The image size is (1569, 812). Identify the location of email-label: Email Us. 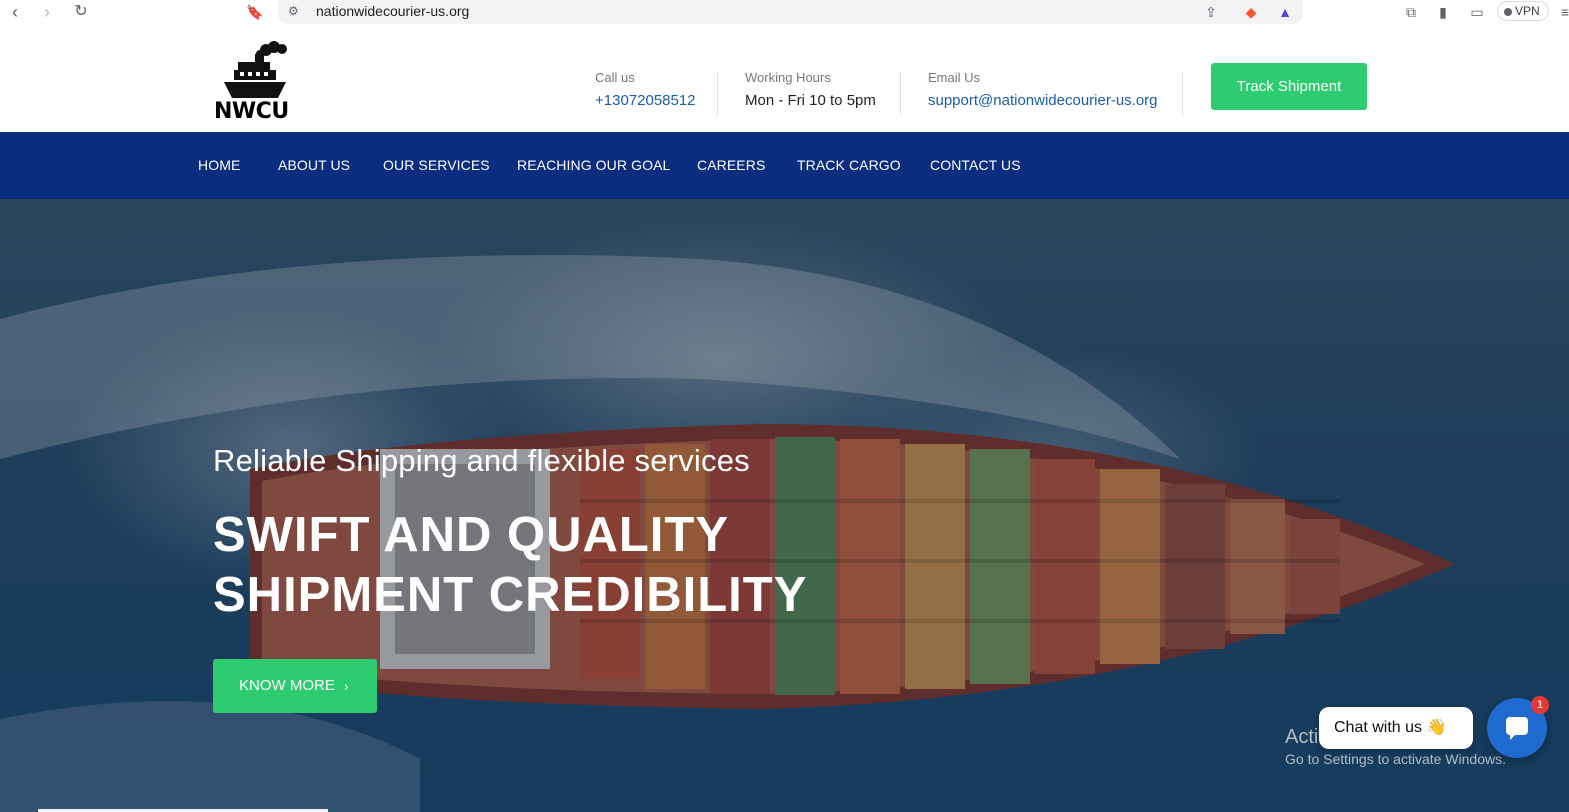
(954, 77).